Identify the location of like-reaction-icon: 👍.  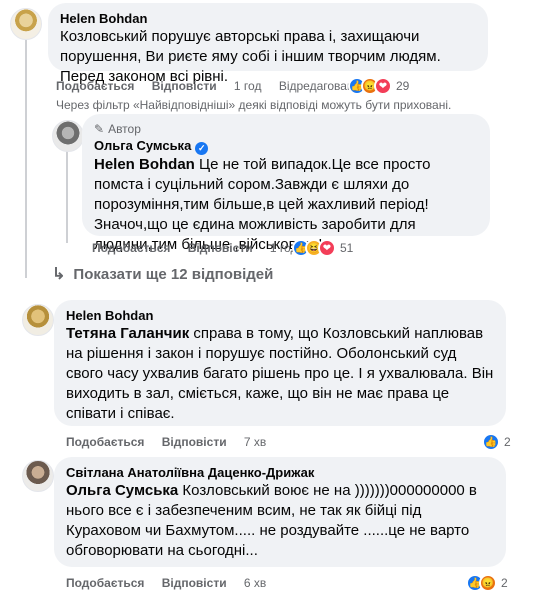
(491, 442).